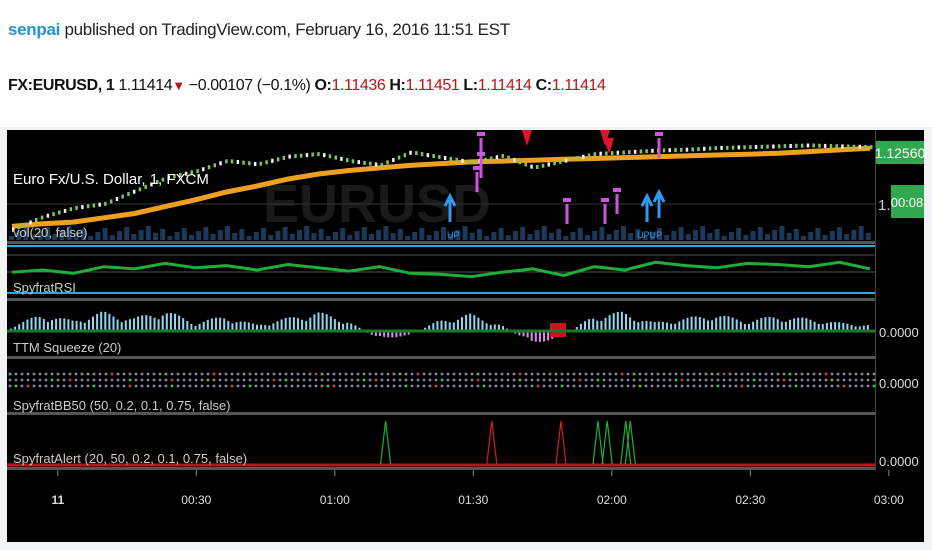 The width and height of the screenshot is (932, 550). Describe the element at coordinates (441, 299) in the screenshot. I see `separator-rsi-ttm` at that location.